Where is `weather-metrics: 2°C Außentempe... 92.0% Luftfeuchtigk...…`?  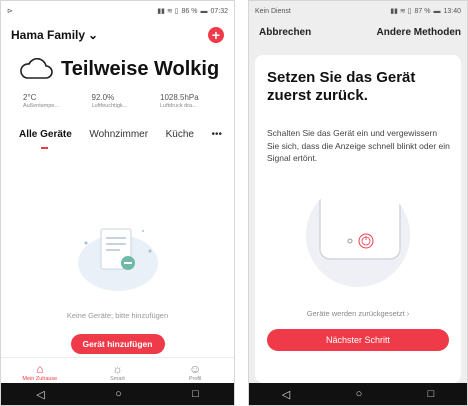 weather-metrics: 2°C Außentempe... 92.0% Luftfeuchtigk...… is located at coordinates (123, 101).